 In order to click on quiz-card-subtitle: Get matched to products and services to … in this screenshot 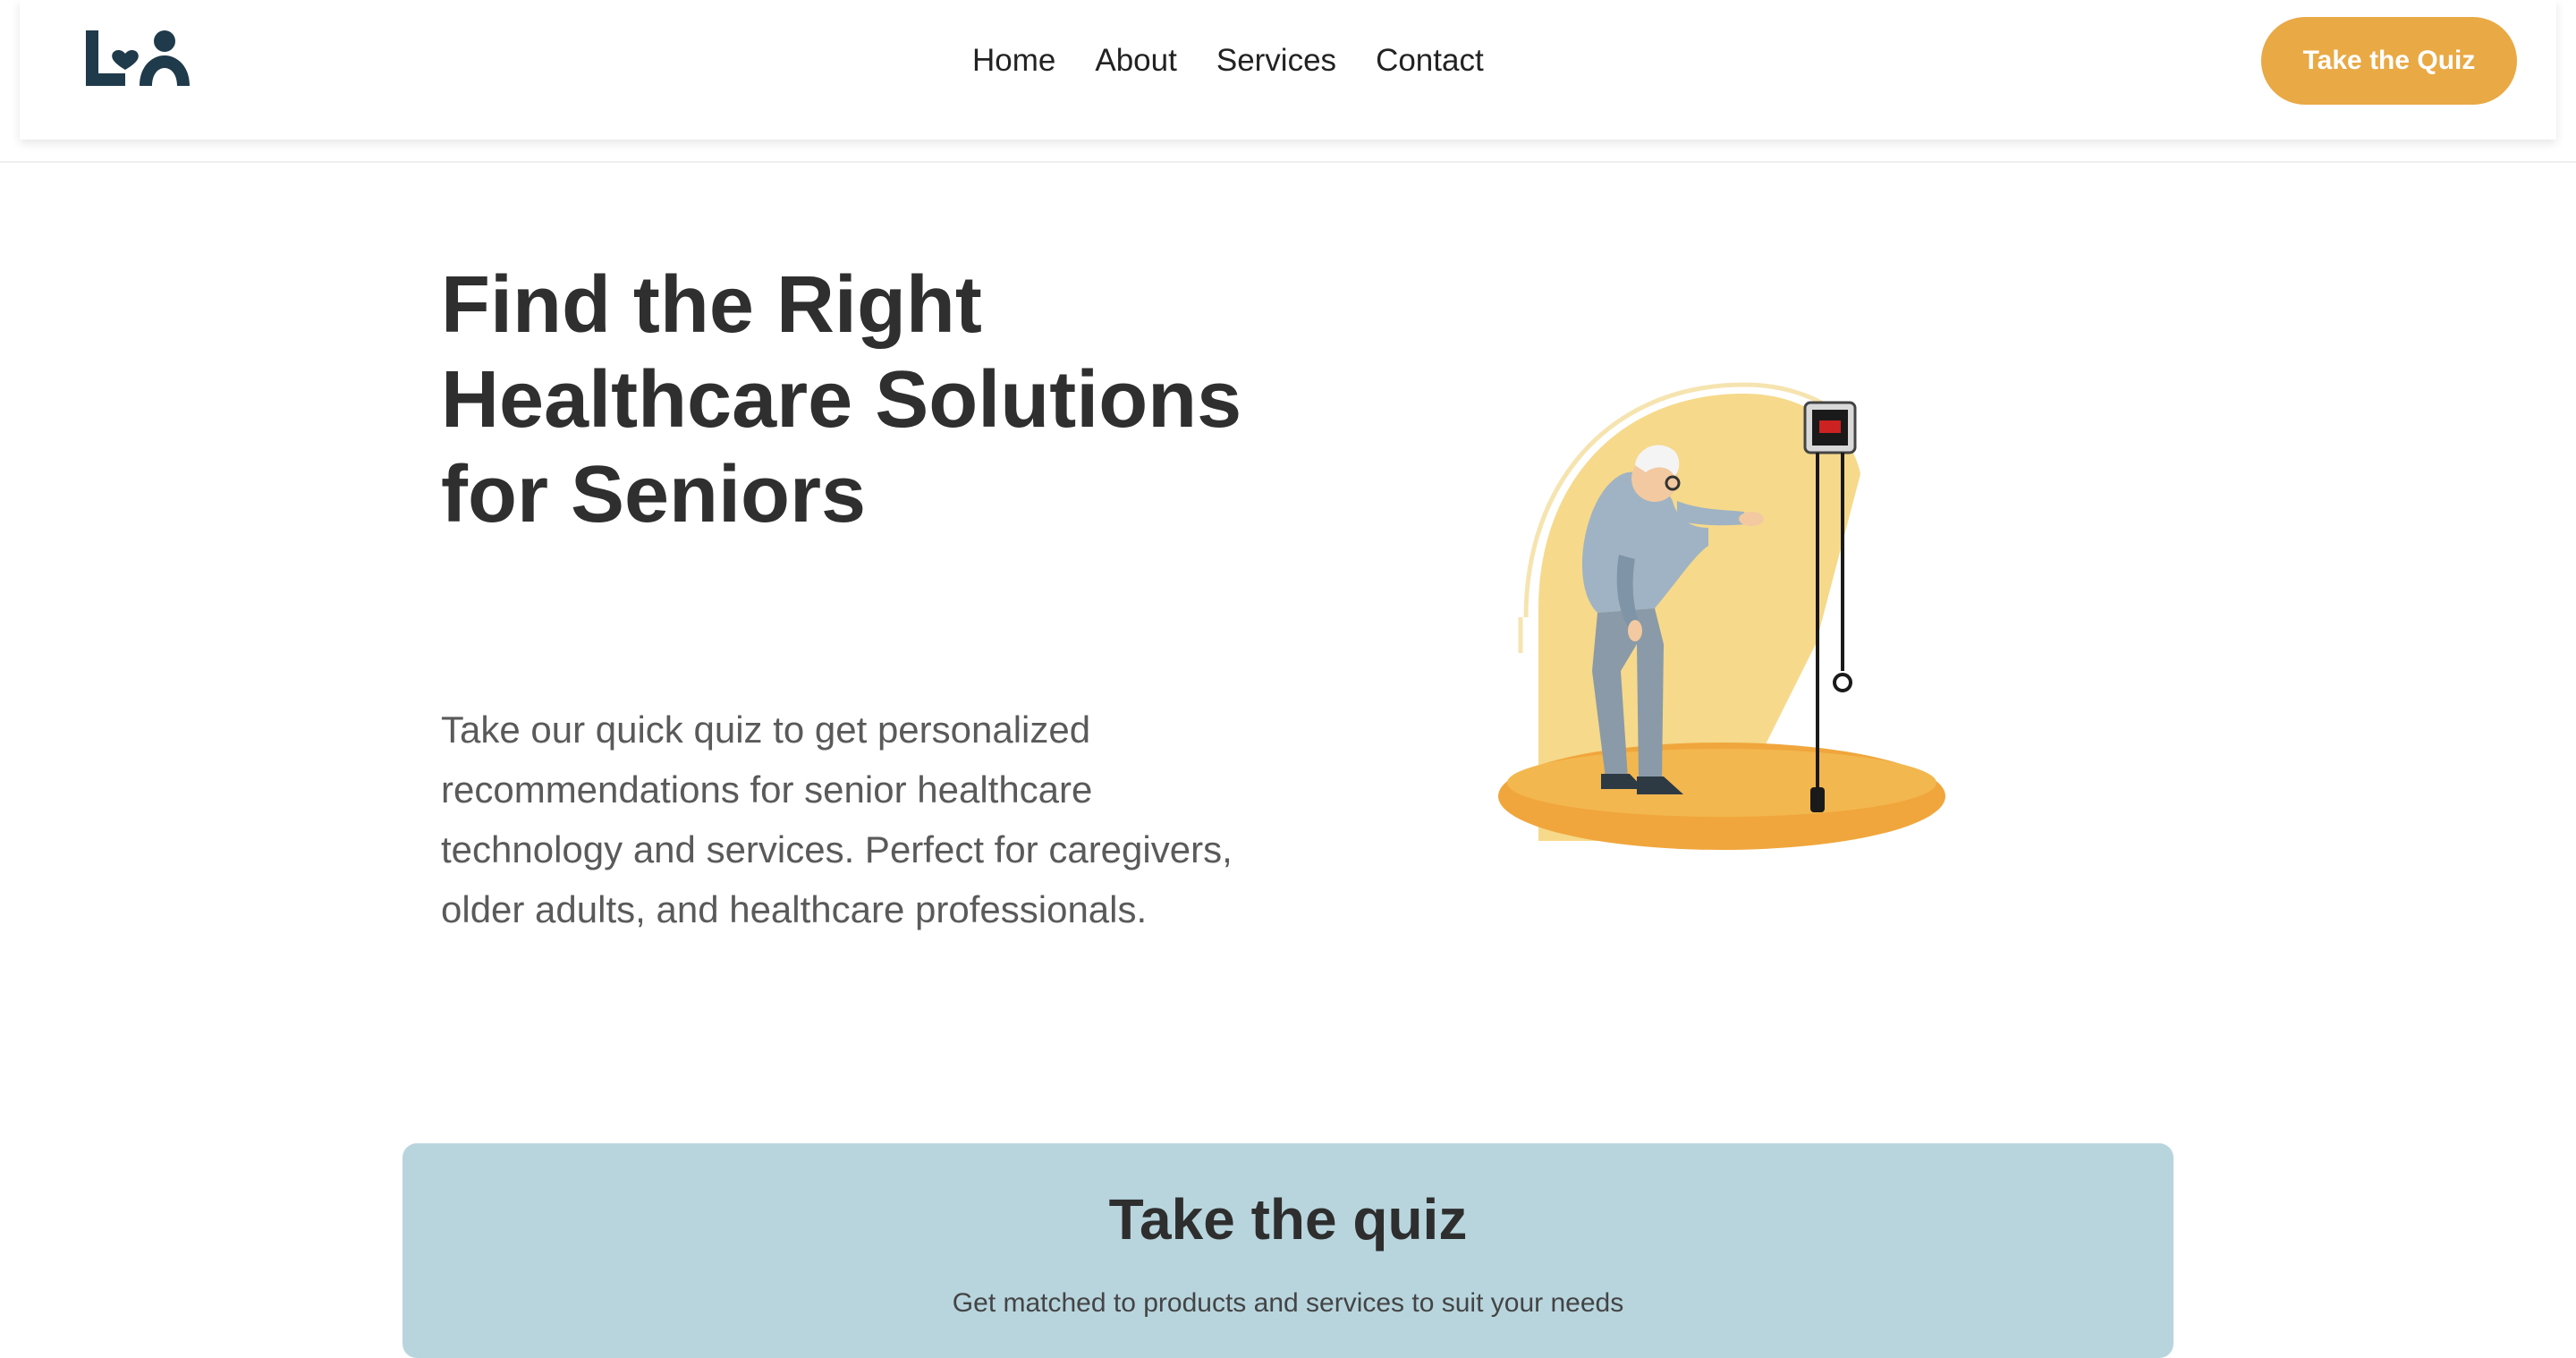, I will do `click(1288, 1303)`.